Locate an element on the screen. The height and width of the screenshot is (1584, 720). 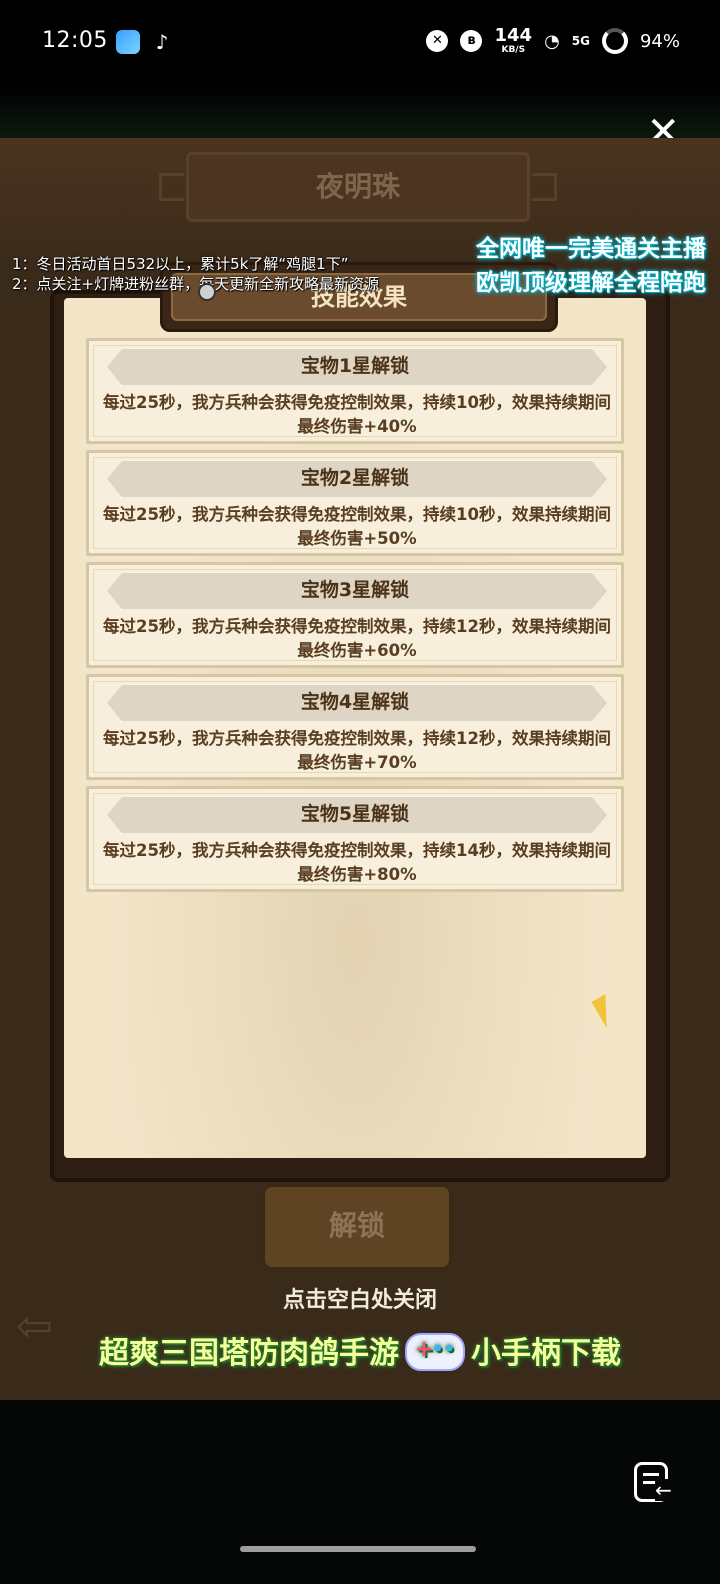
video-top-gradient is located at coordinates (360, 112).